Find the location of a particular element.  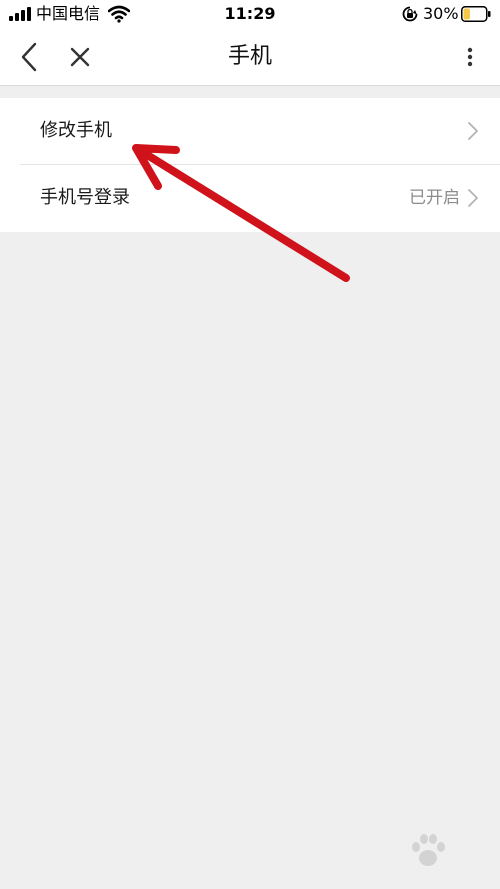

list-item-label: 手机号登录 is located at coordinates (85, 197).